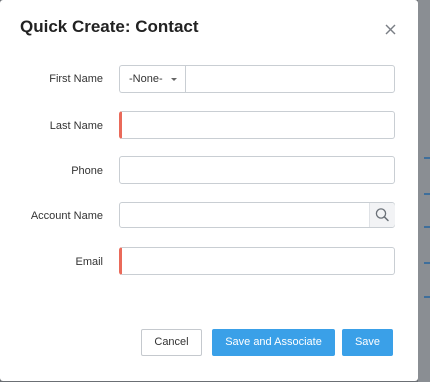  What do you see at coordinates (424, 191) in the screenshot?
I see `page-backdrop` at bounding box center [424, 191].